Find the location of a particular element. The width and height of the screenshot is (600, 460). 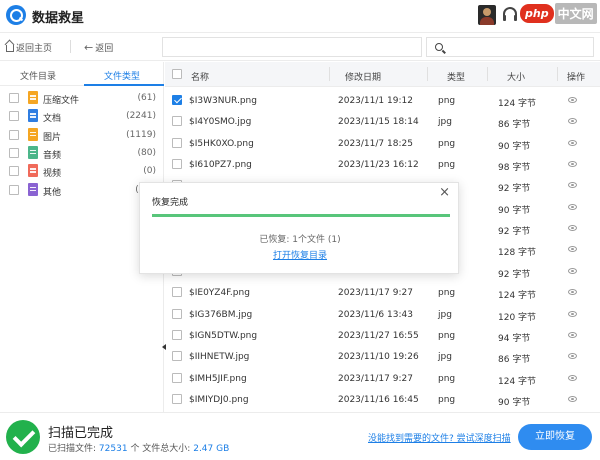

sidebar-tabs: 文件目录 文件类型 is located at coordinates (82, 74).